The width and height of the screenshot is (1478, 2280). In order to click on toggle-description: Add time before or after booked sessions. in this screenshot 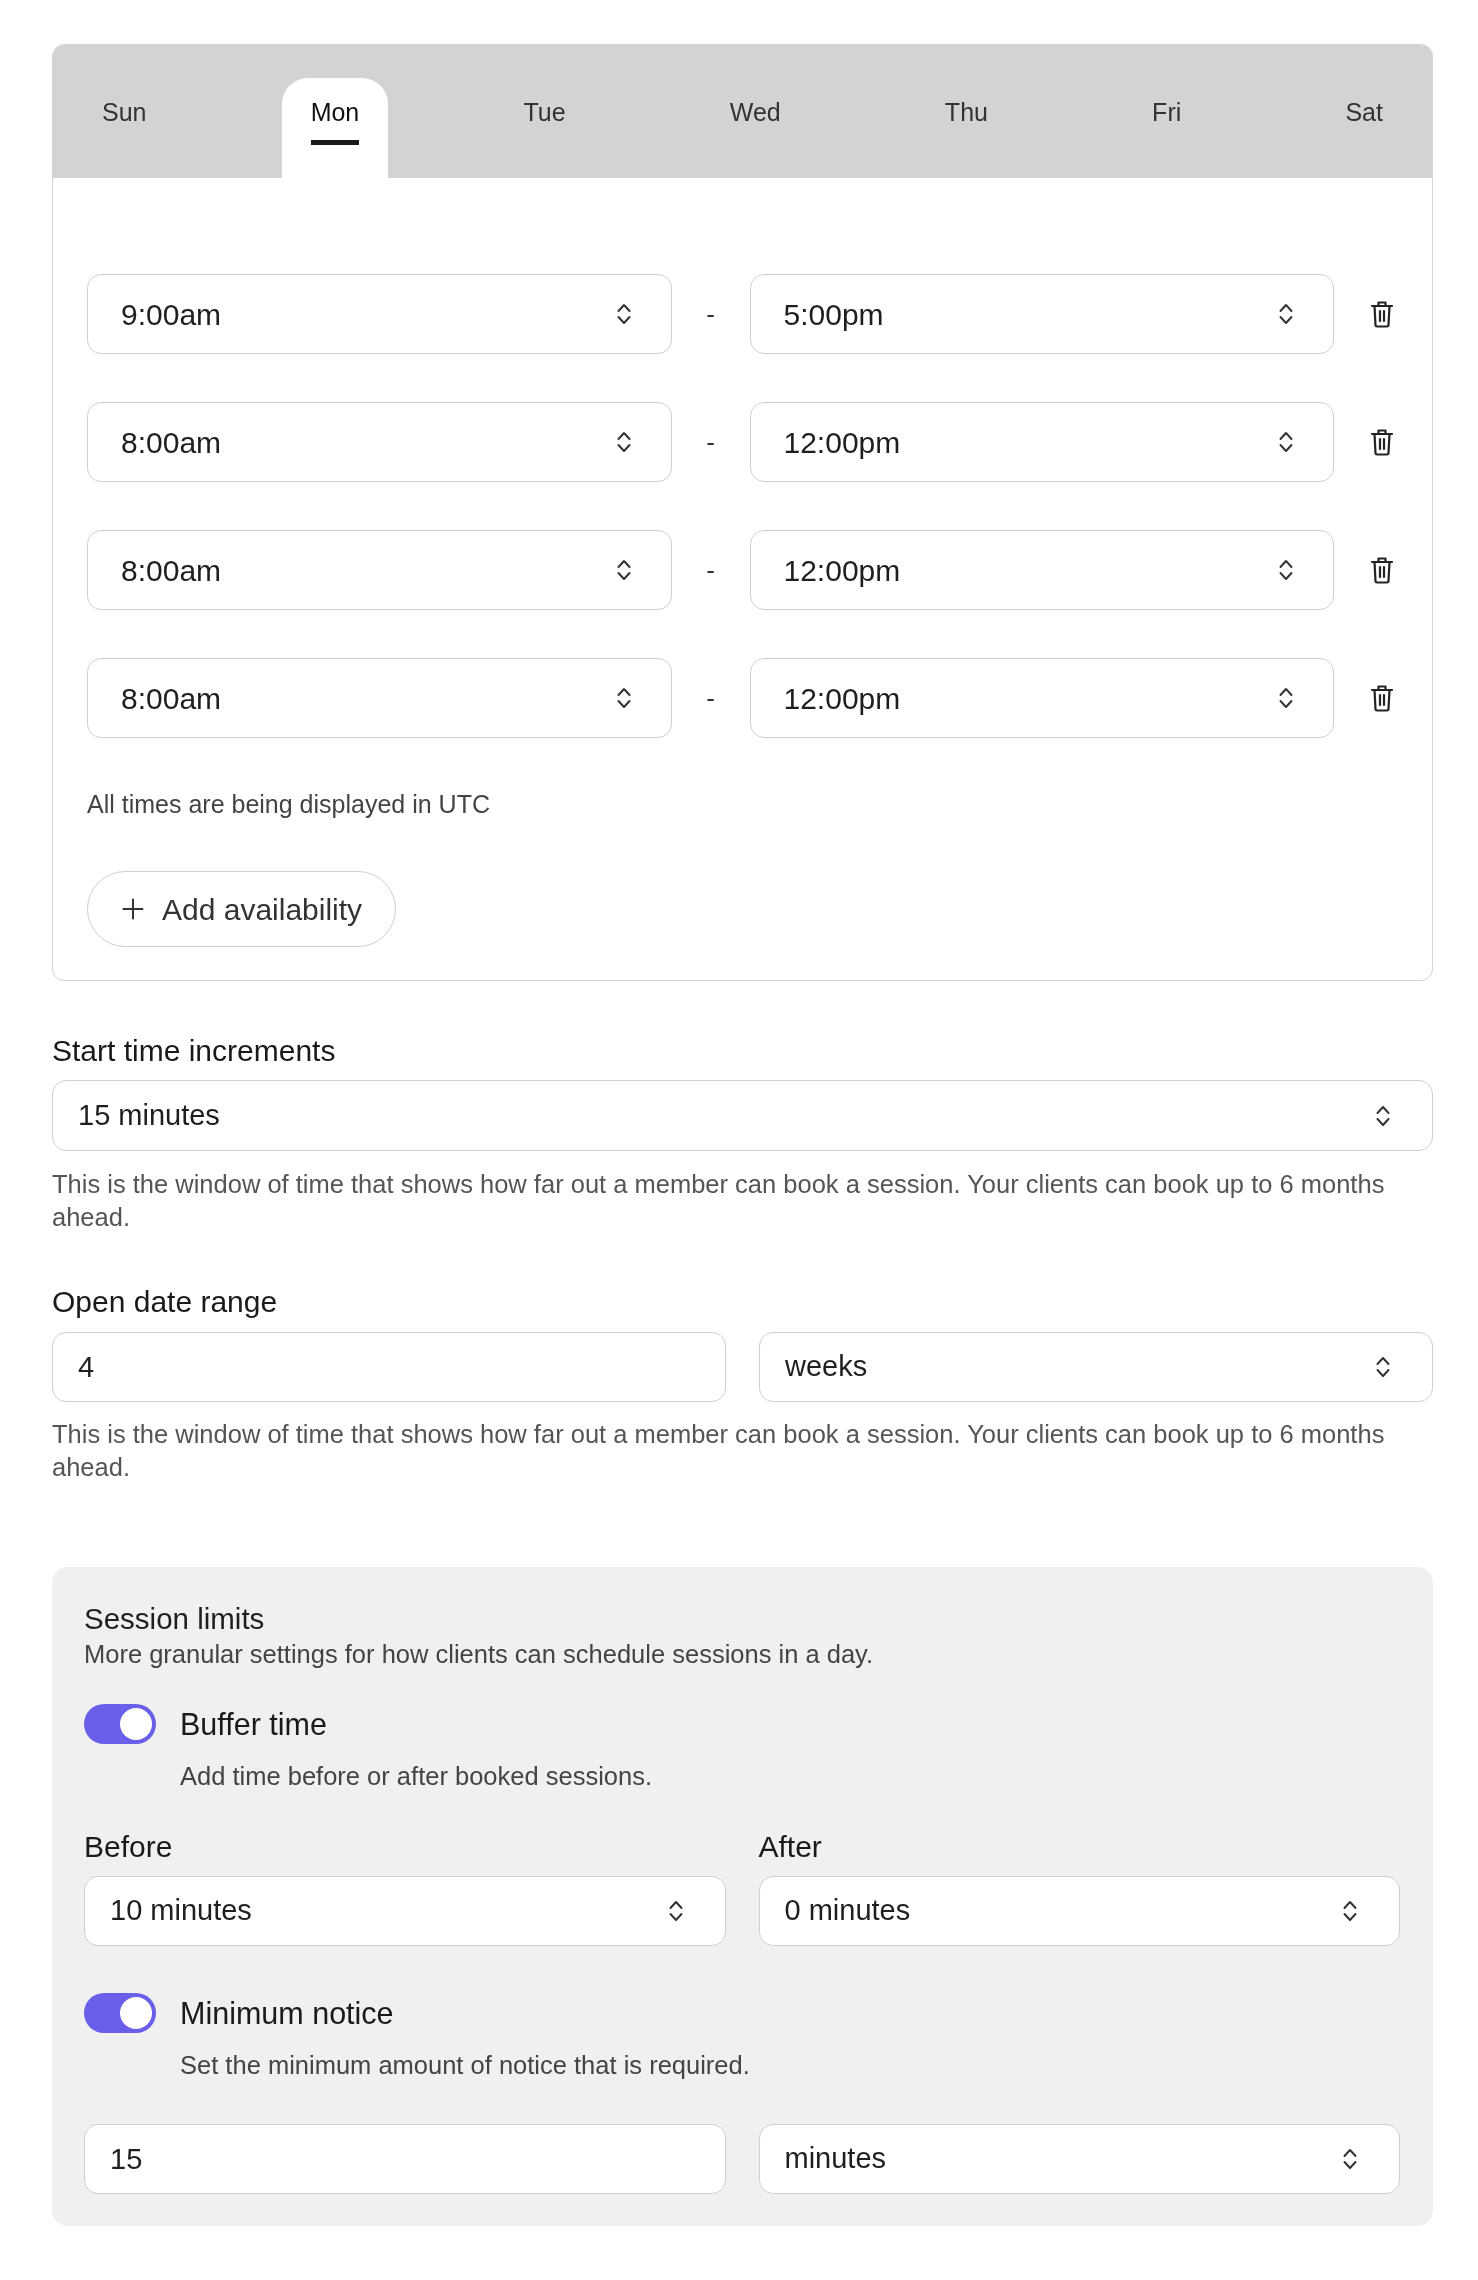, I will do `click(416, 1776)`.